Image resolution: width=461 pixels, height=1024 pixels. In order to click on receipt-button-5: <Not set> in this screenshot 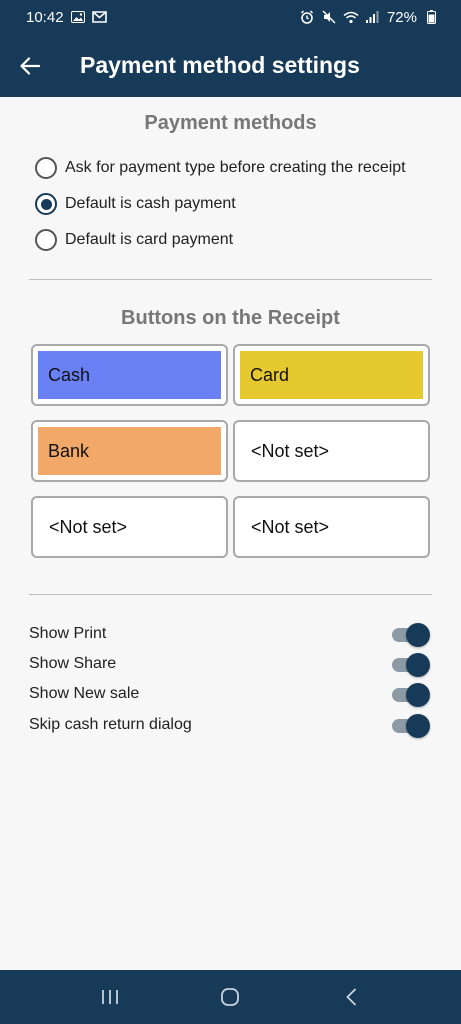, I will do `click(129, 527)`.